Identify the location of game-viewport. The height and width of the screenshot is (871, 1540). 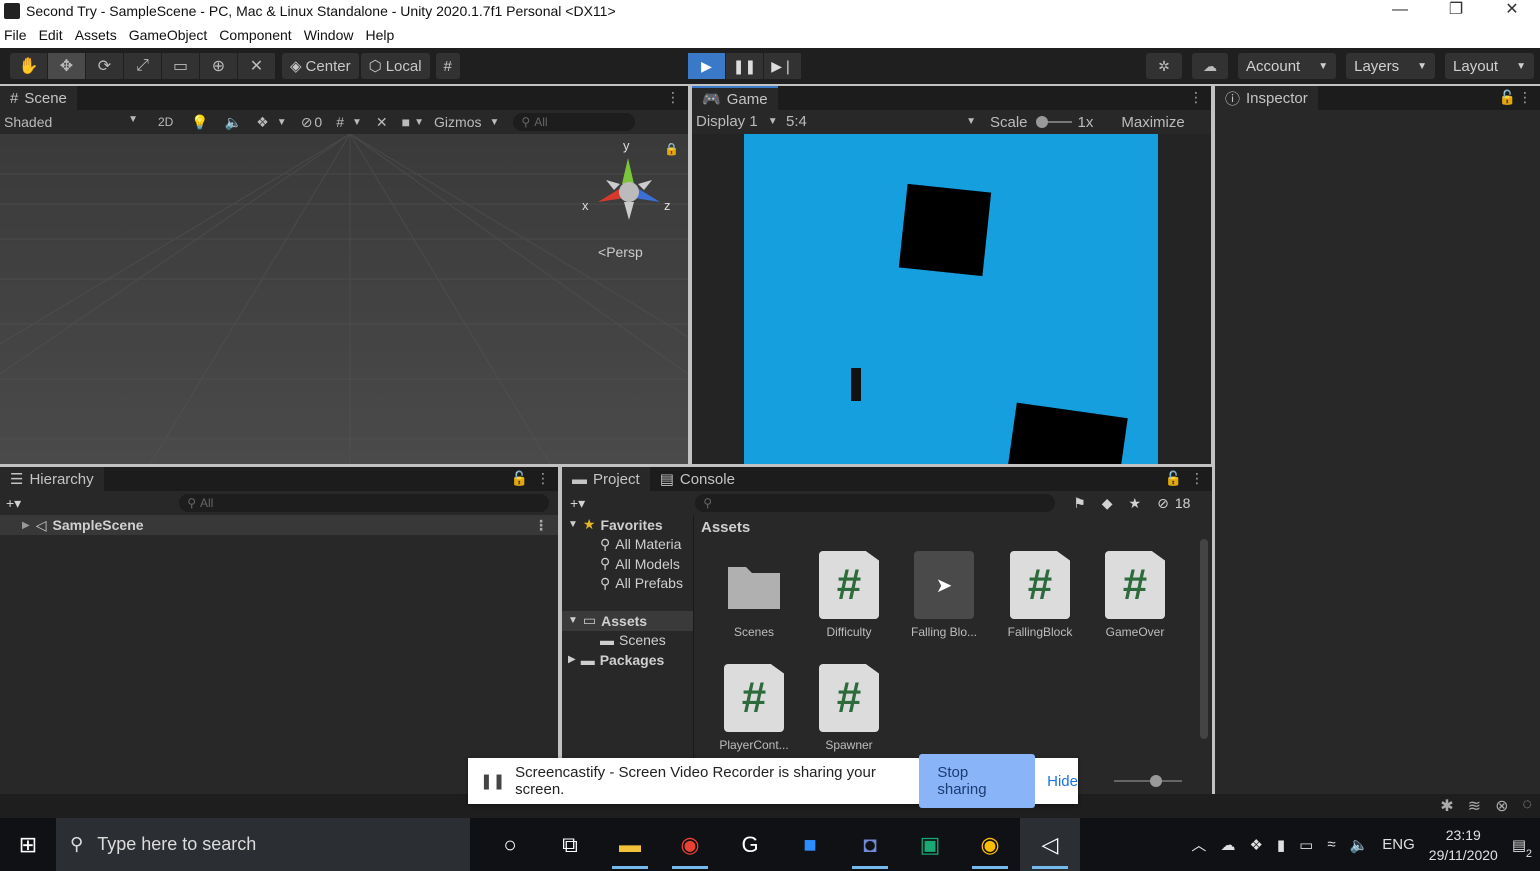
(951, 299).